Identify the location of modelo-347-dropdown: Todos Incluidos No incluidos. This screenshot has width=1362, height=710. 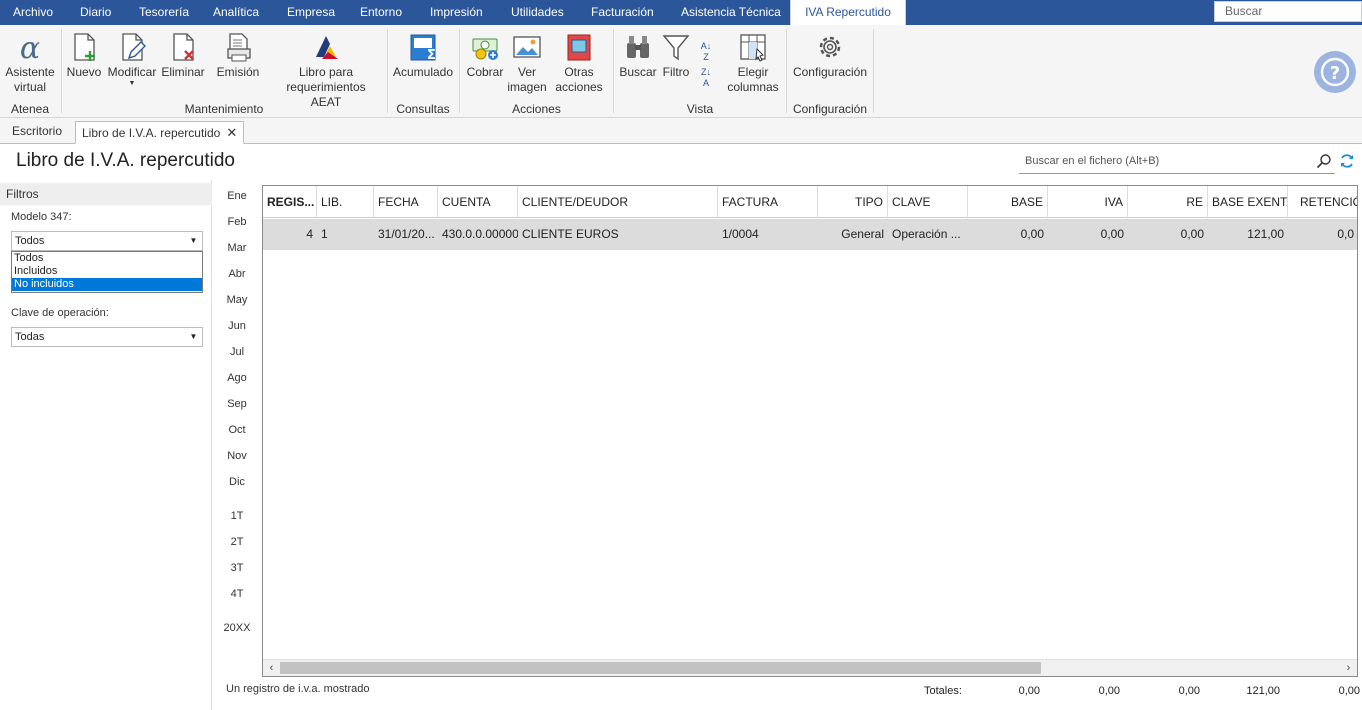
(107, 272).